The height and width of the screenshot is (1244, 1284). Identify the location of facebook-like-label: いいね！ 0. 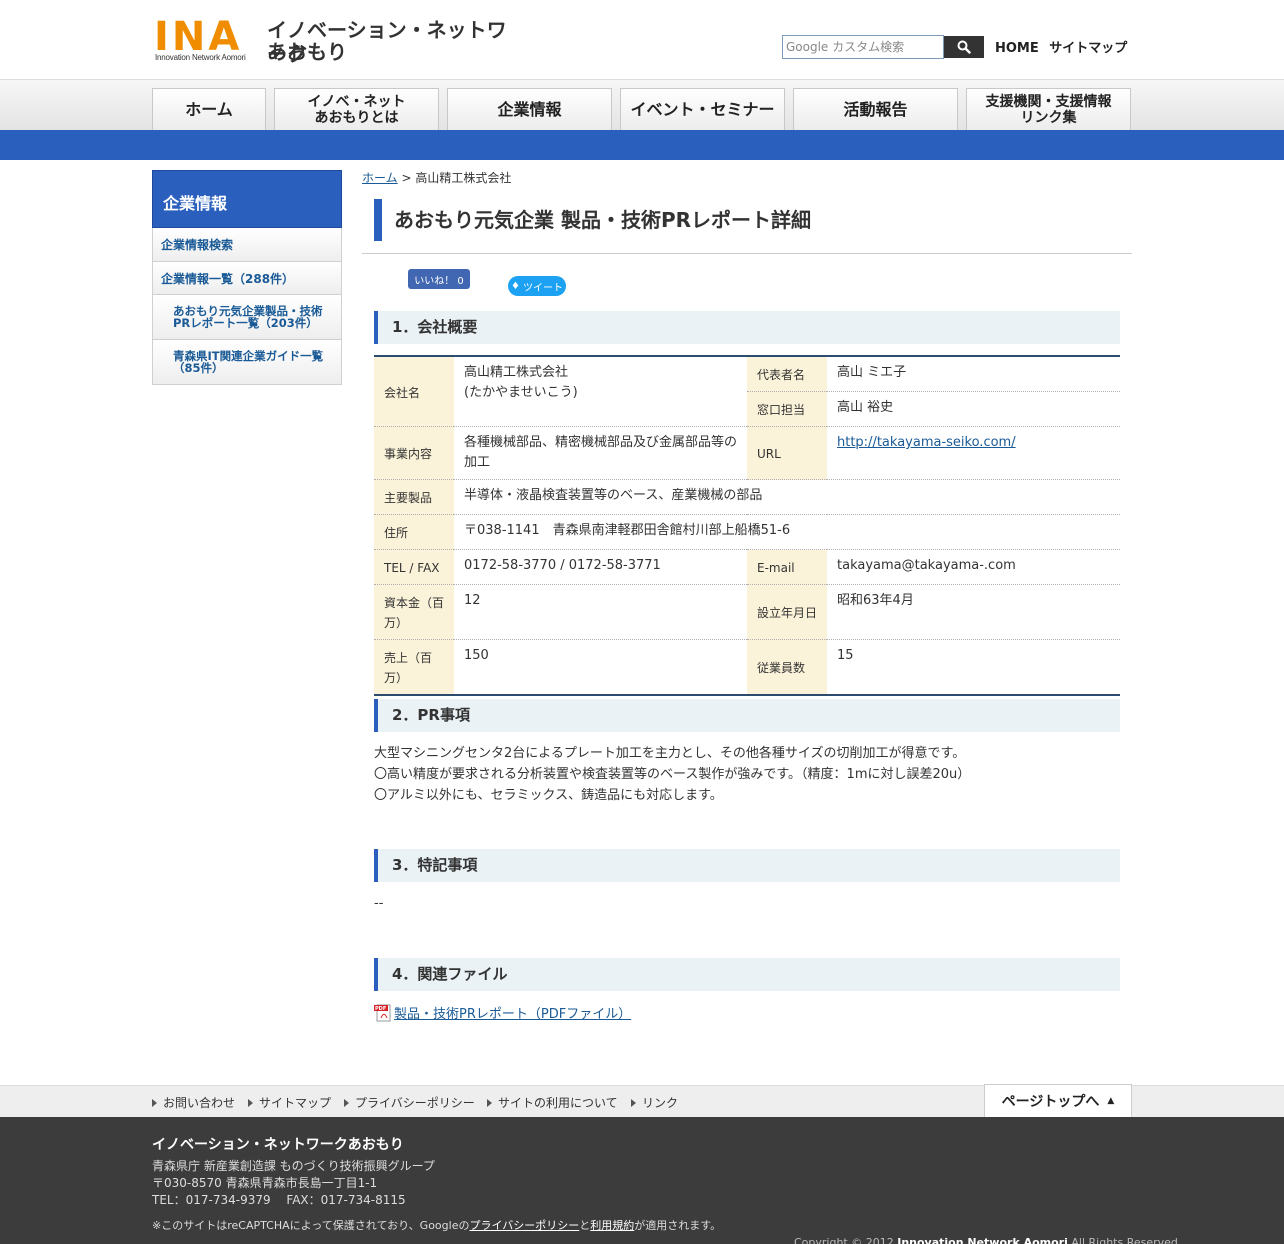
(439, 281).